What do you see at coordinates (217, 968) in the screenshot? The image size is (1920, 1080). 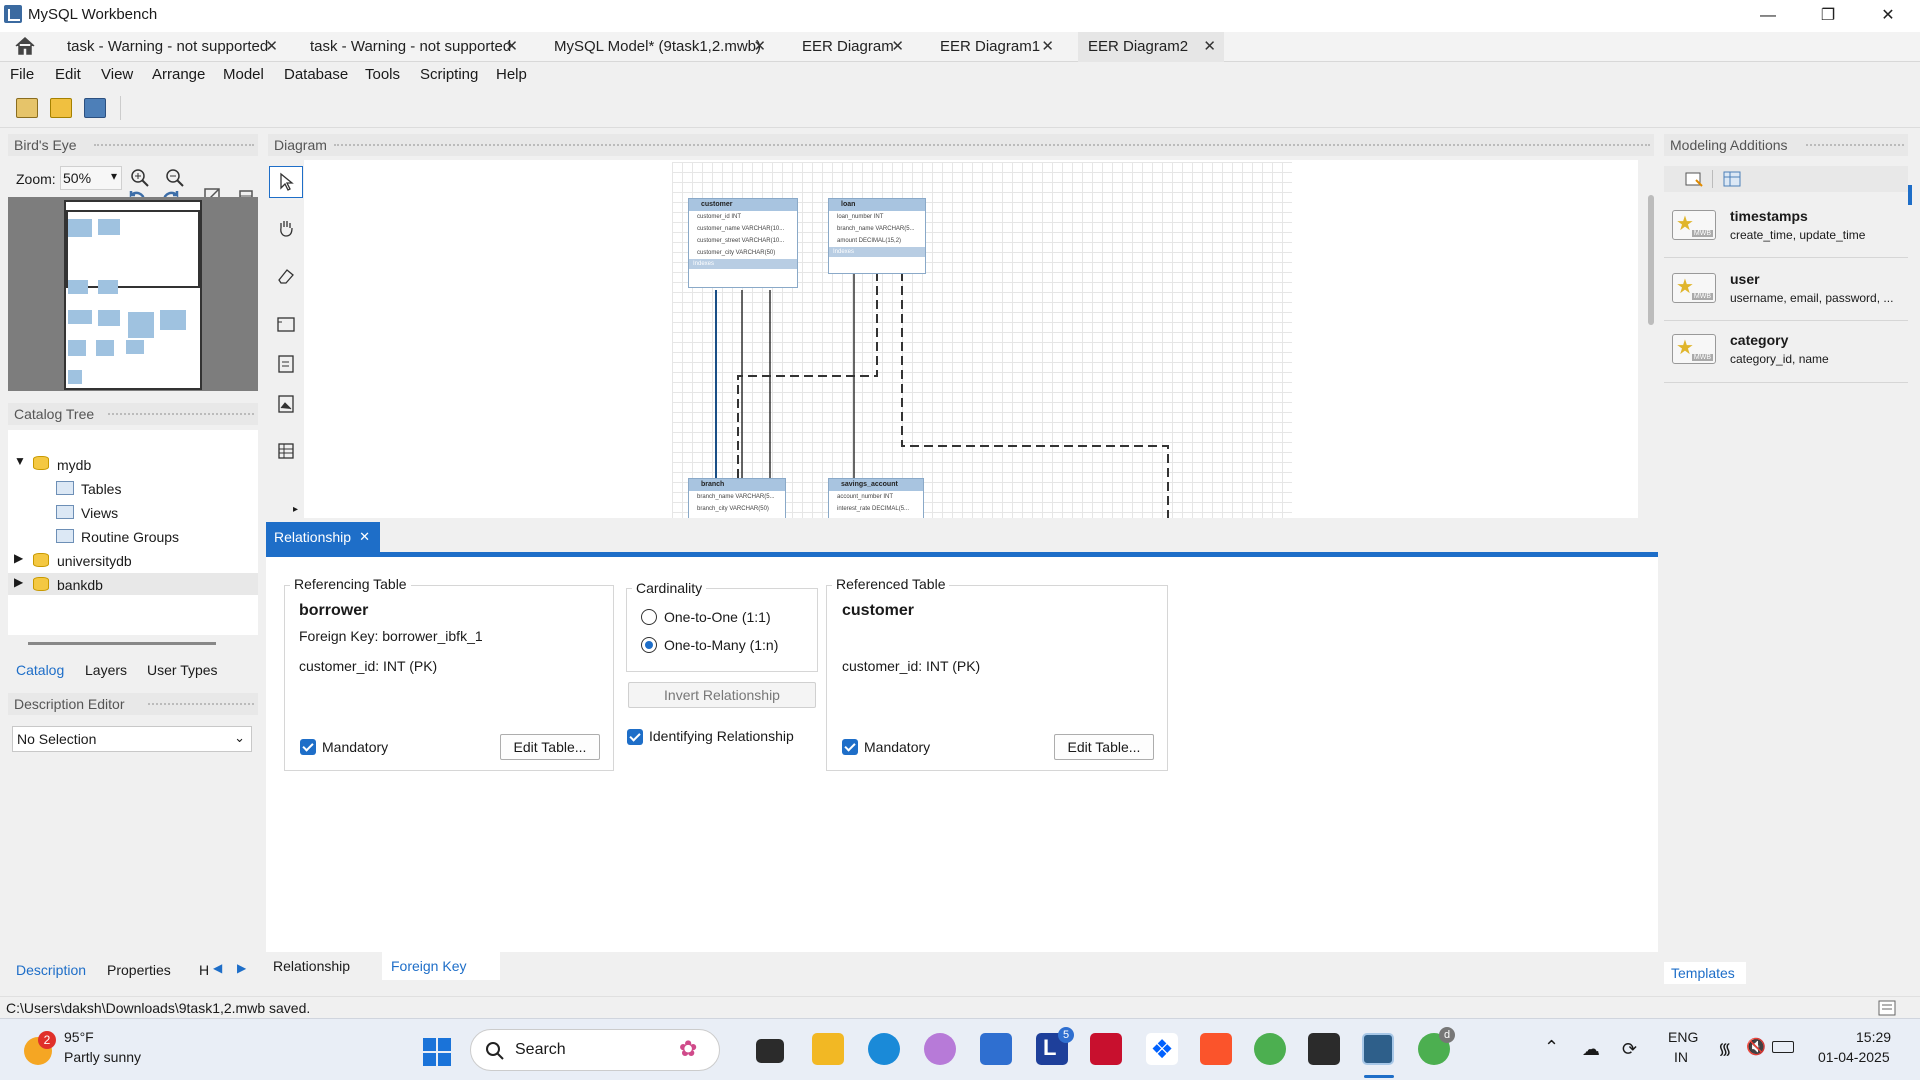 I see `scroll-tabs-left-icon: ◀` at bounding box center [217, 968].